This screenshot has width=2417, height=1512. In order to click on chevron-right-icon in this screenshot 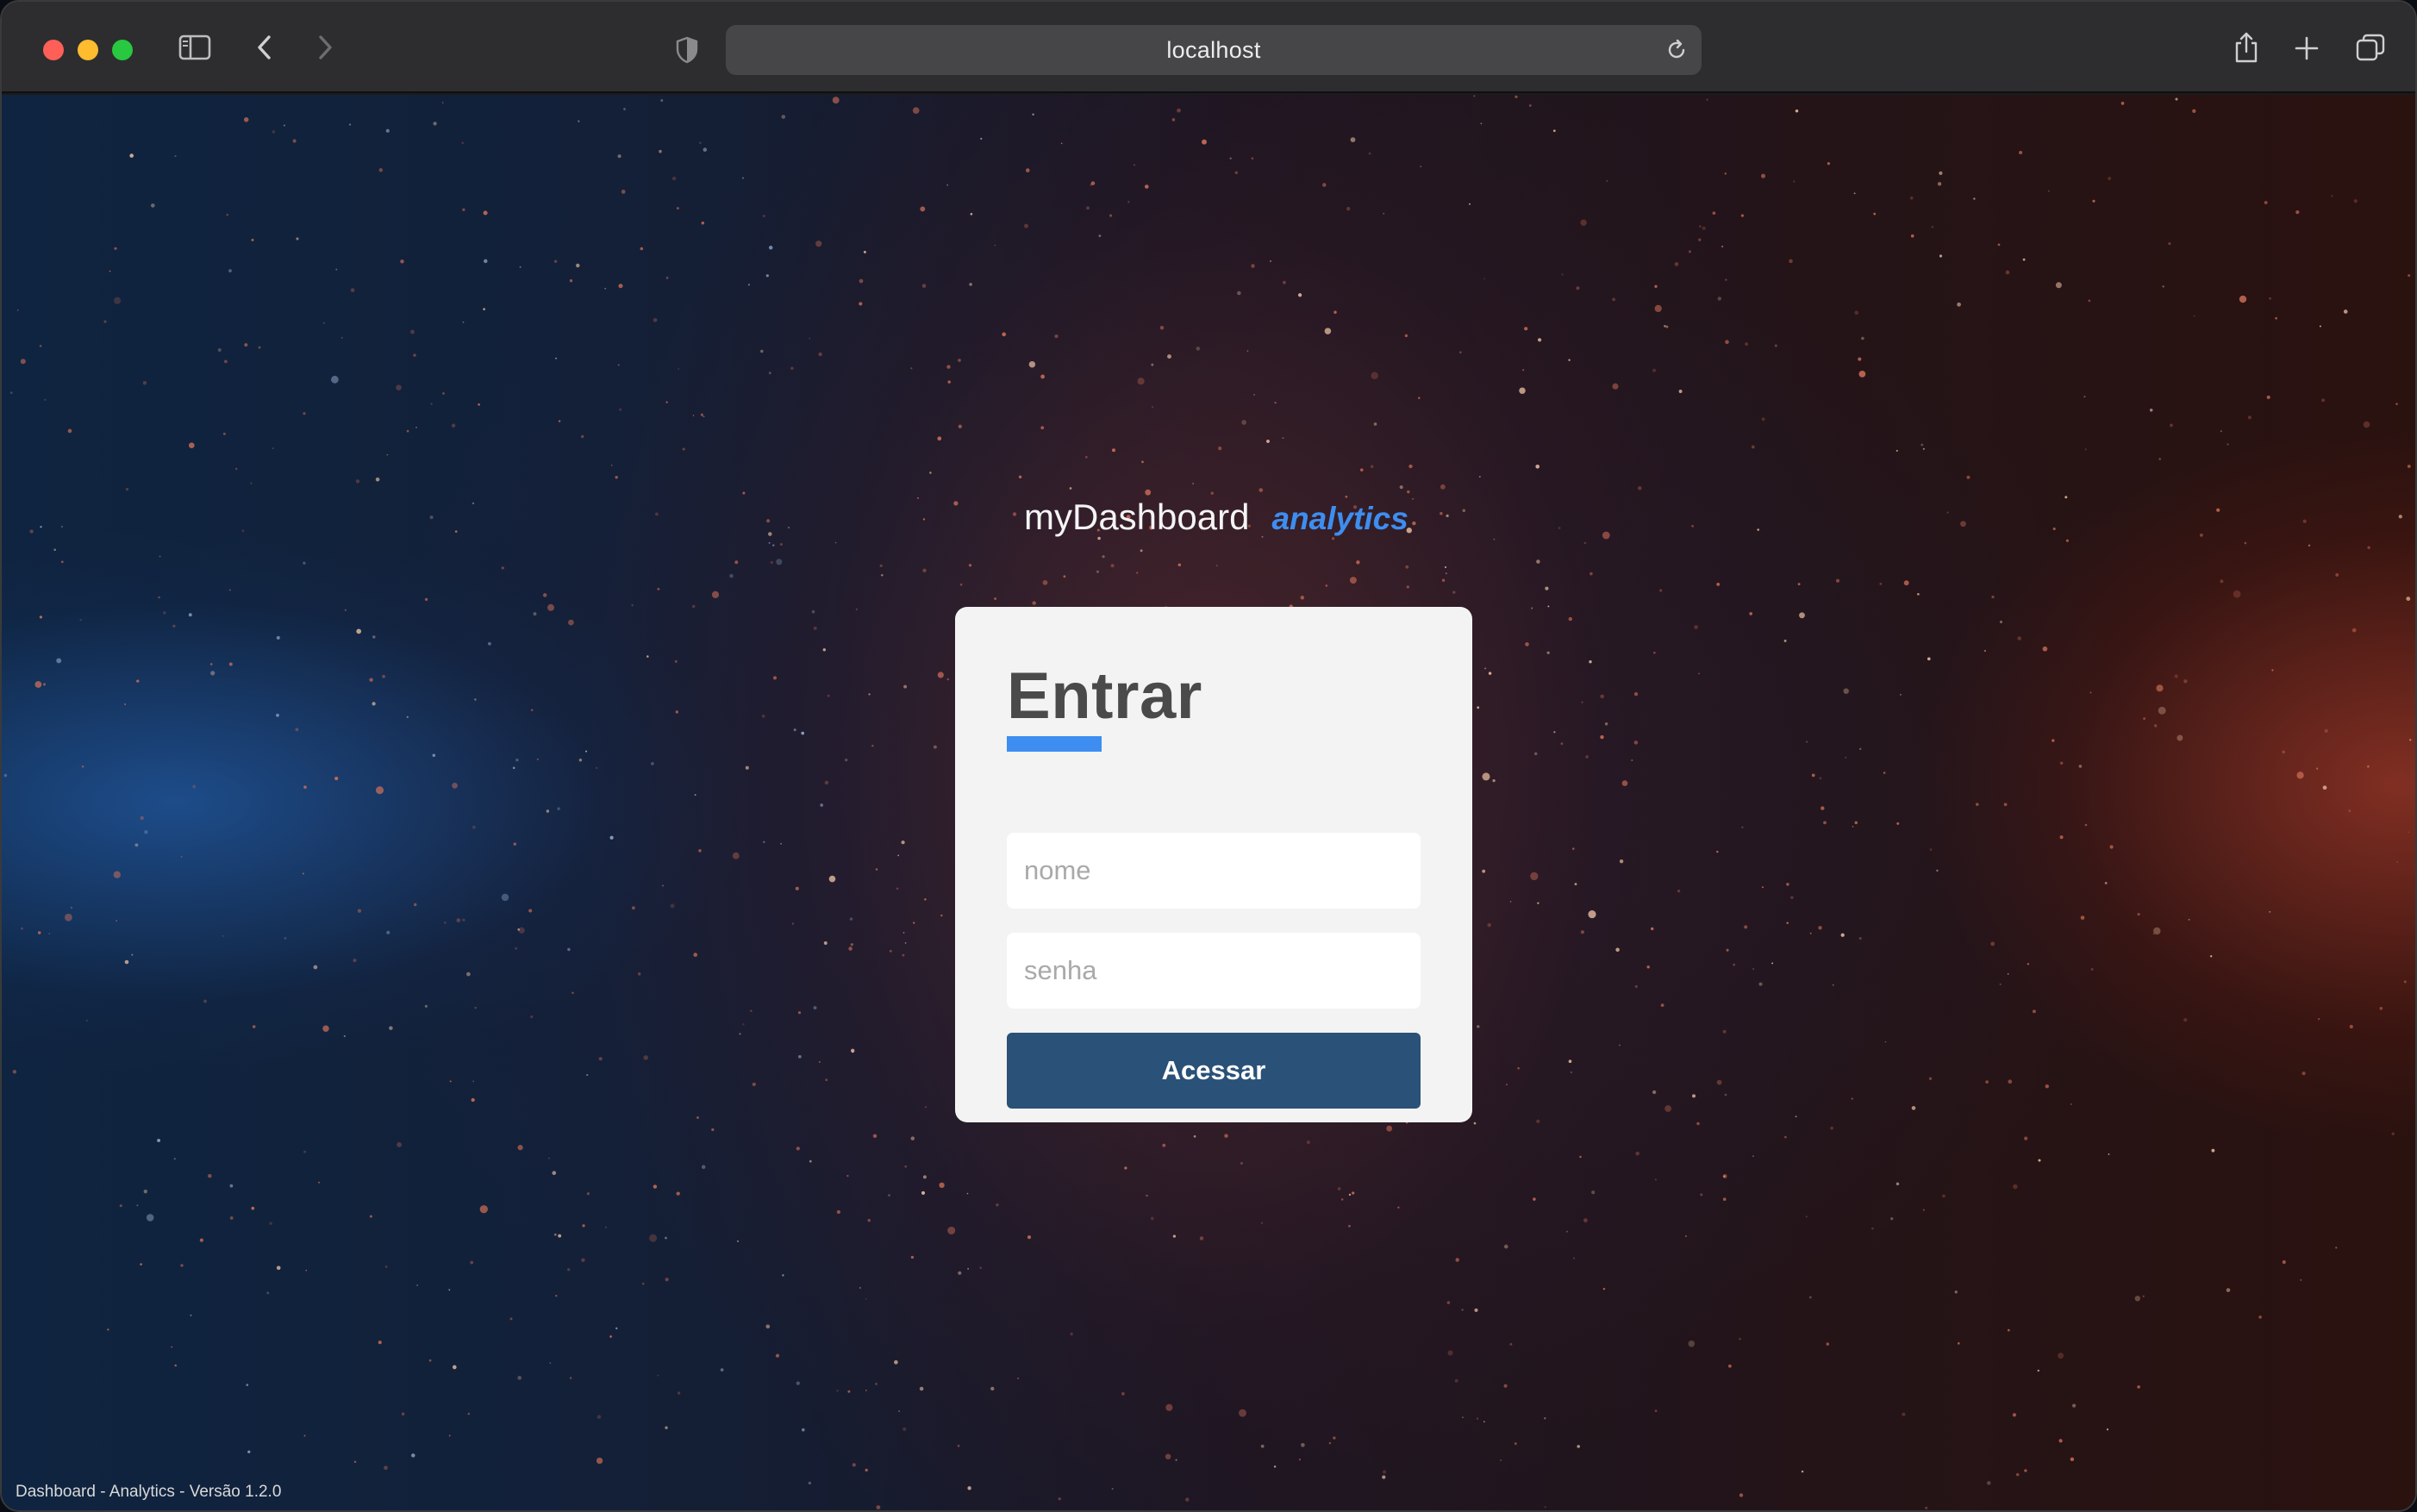, I will do `click(325, 47)`.